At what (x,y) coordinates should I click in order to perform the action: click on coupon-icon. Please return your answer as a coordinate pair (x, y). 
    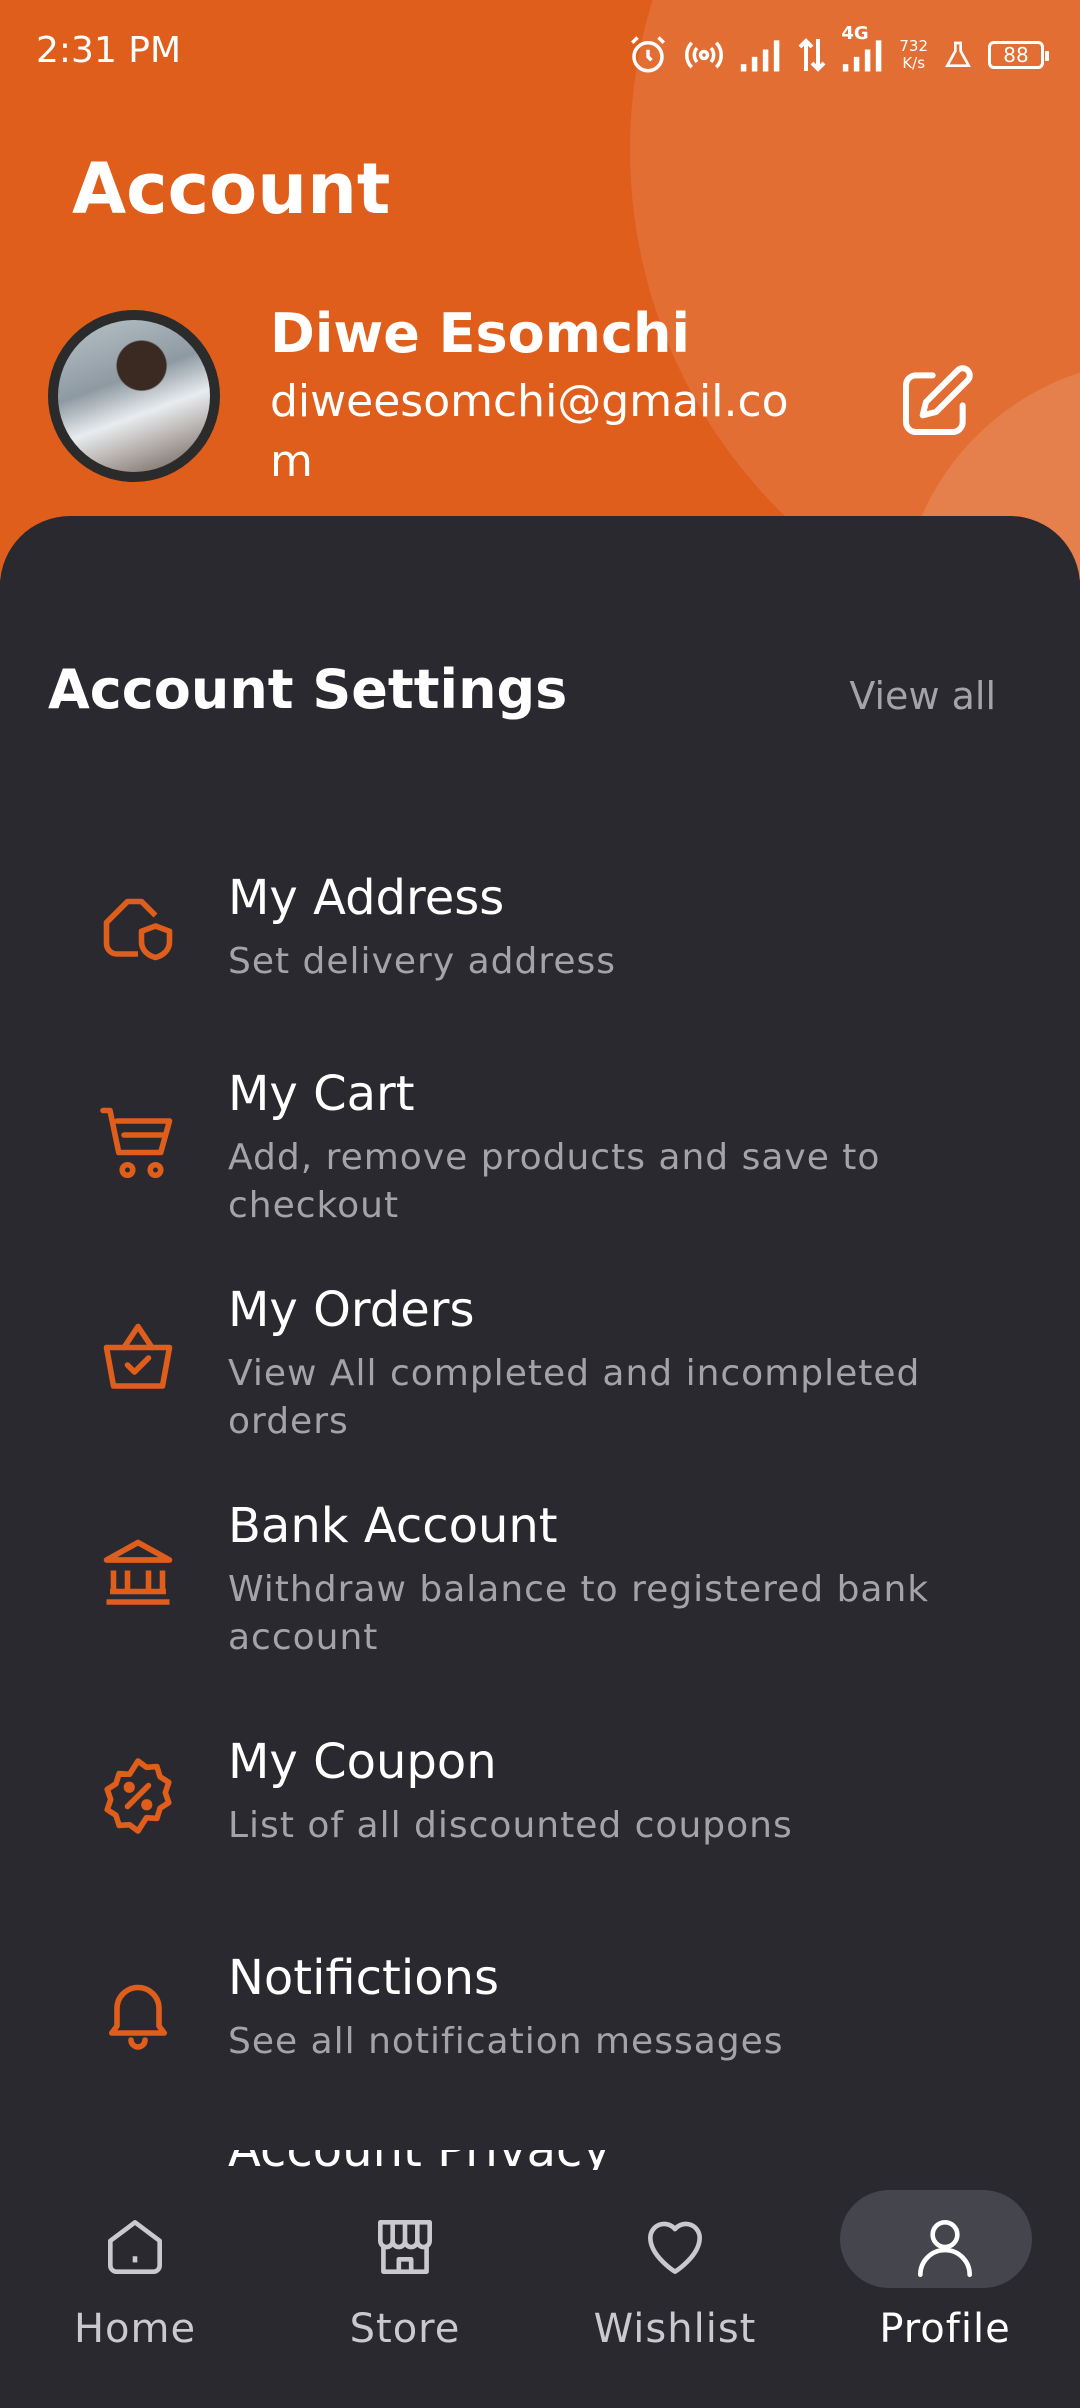
    Looking at the image, I should click on (138, 1796).